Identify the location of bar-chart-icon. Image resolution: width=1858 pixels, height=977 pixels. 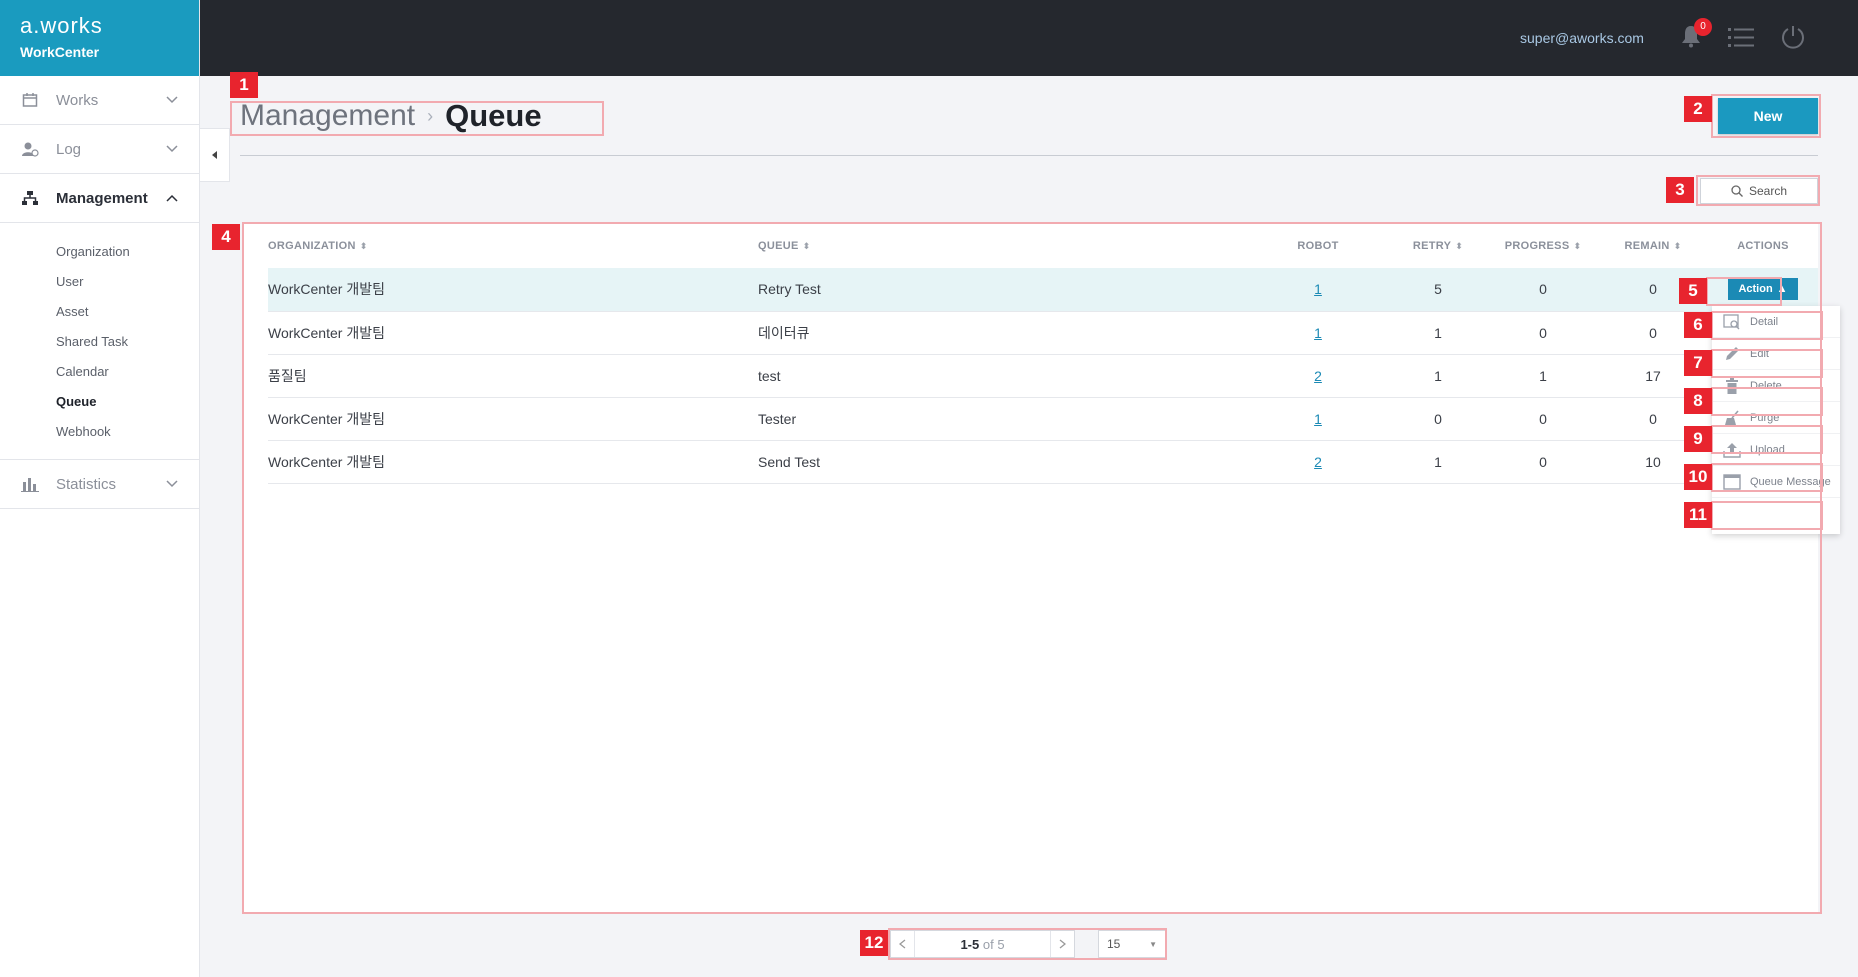
(30, 484).